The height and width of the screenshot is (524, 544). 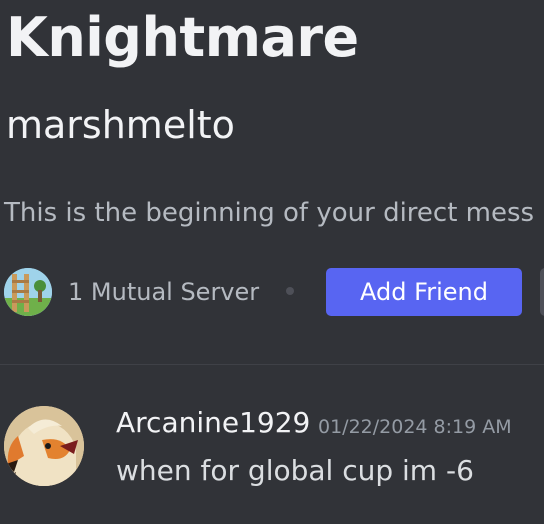 I want to click on message-content: when for global cup im -6, so click(x=295, y=470).